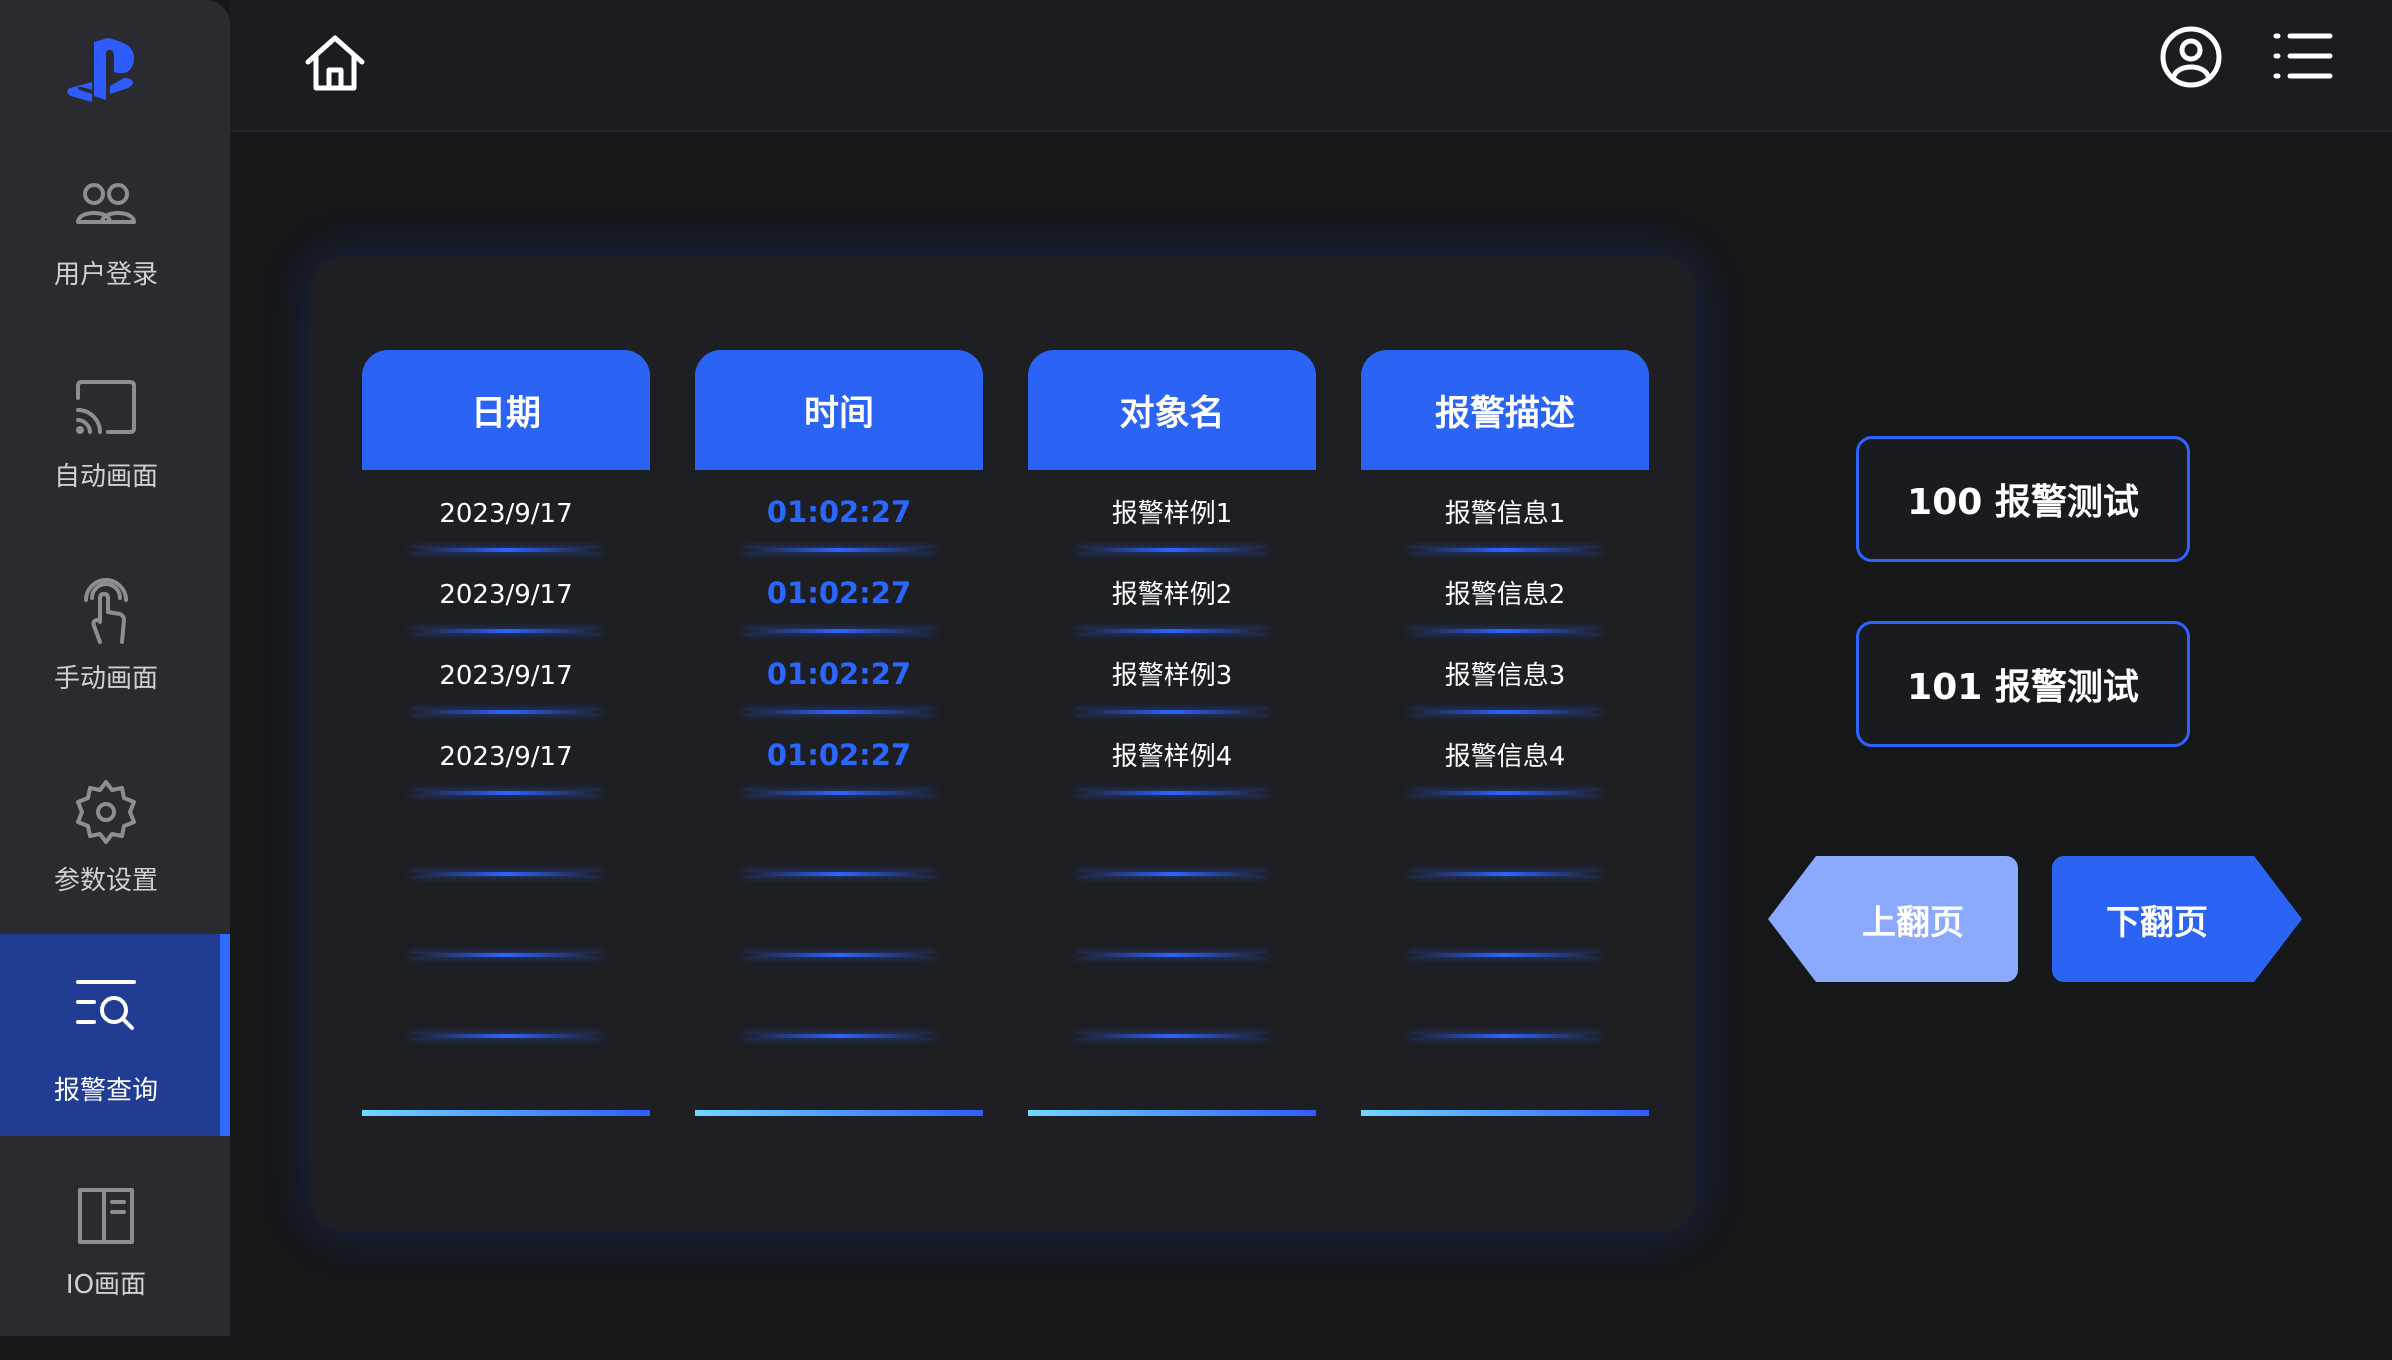 This screenshot has width=2392, height=1360. I want to click on table-cell: 报警信息4, so click(1505, 757).